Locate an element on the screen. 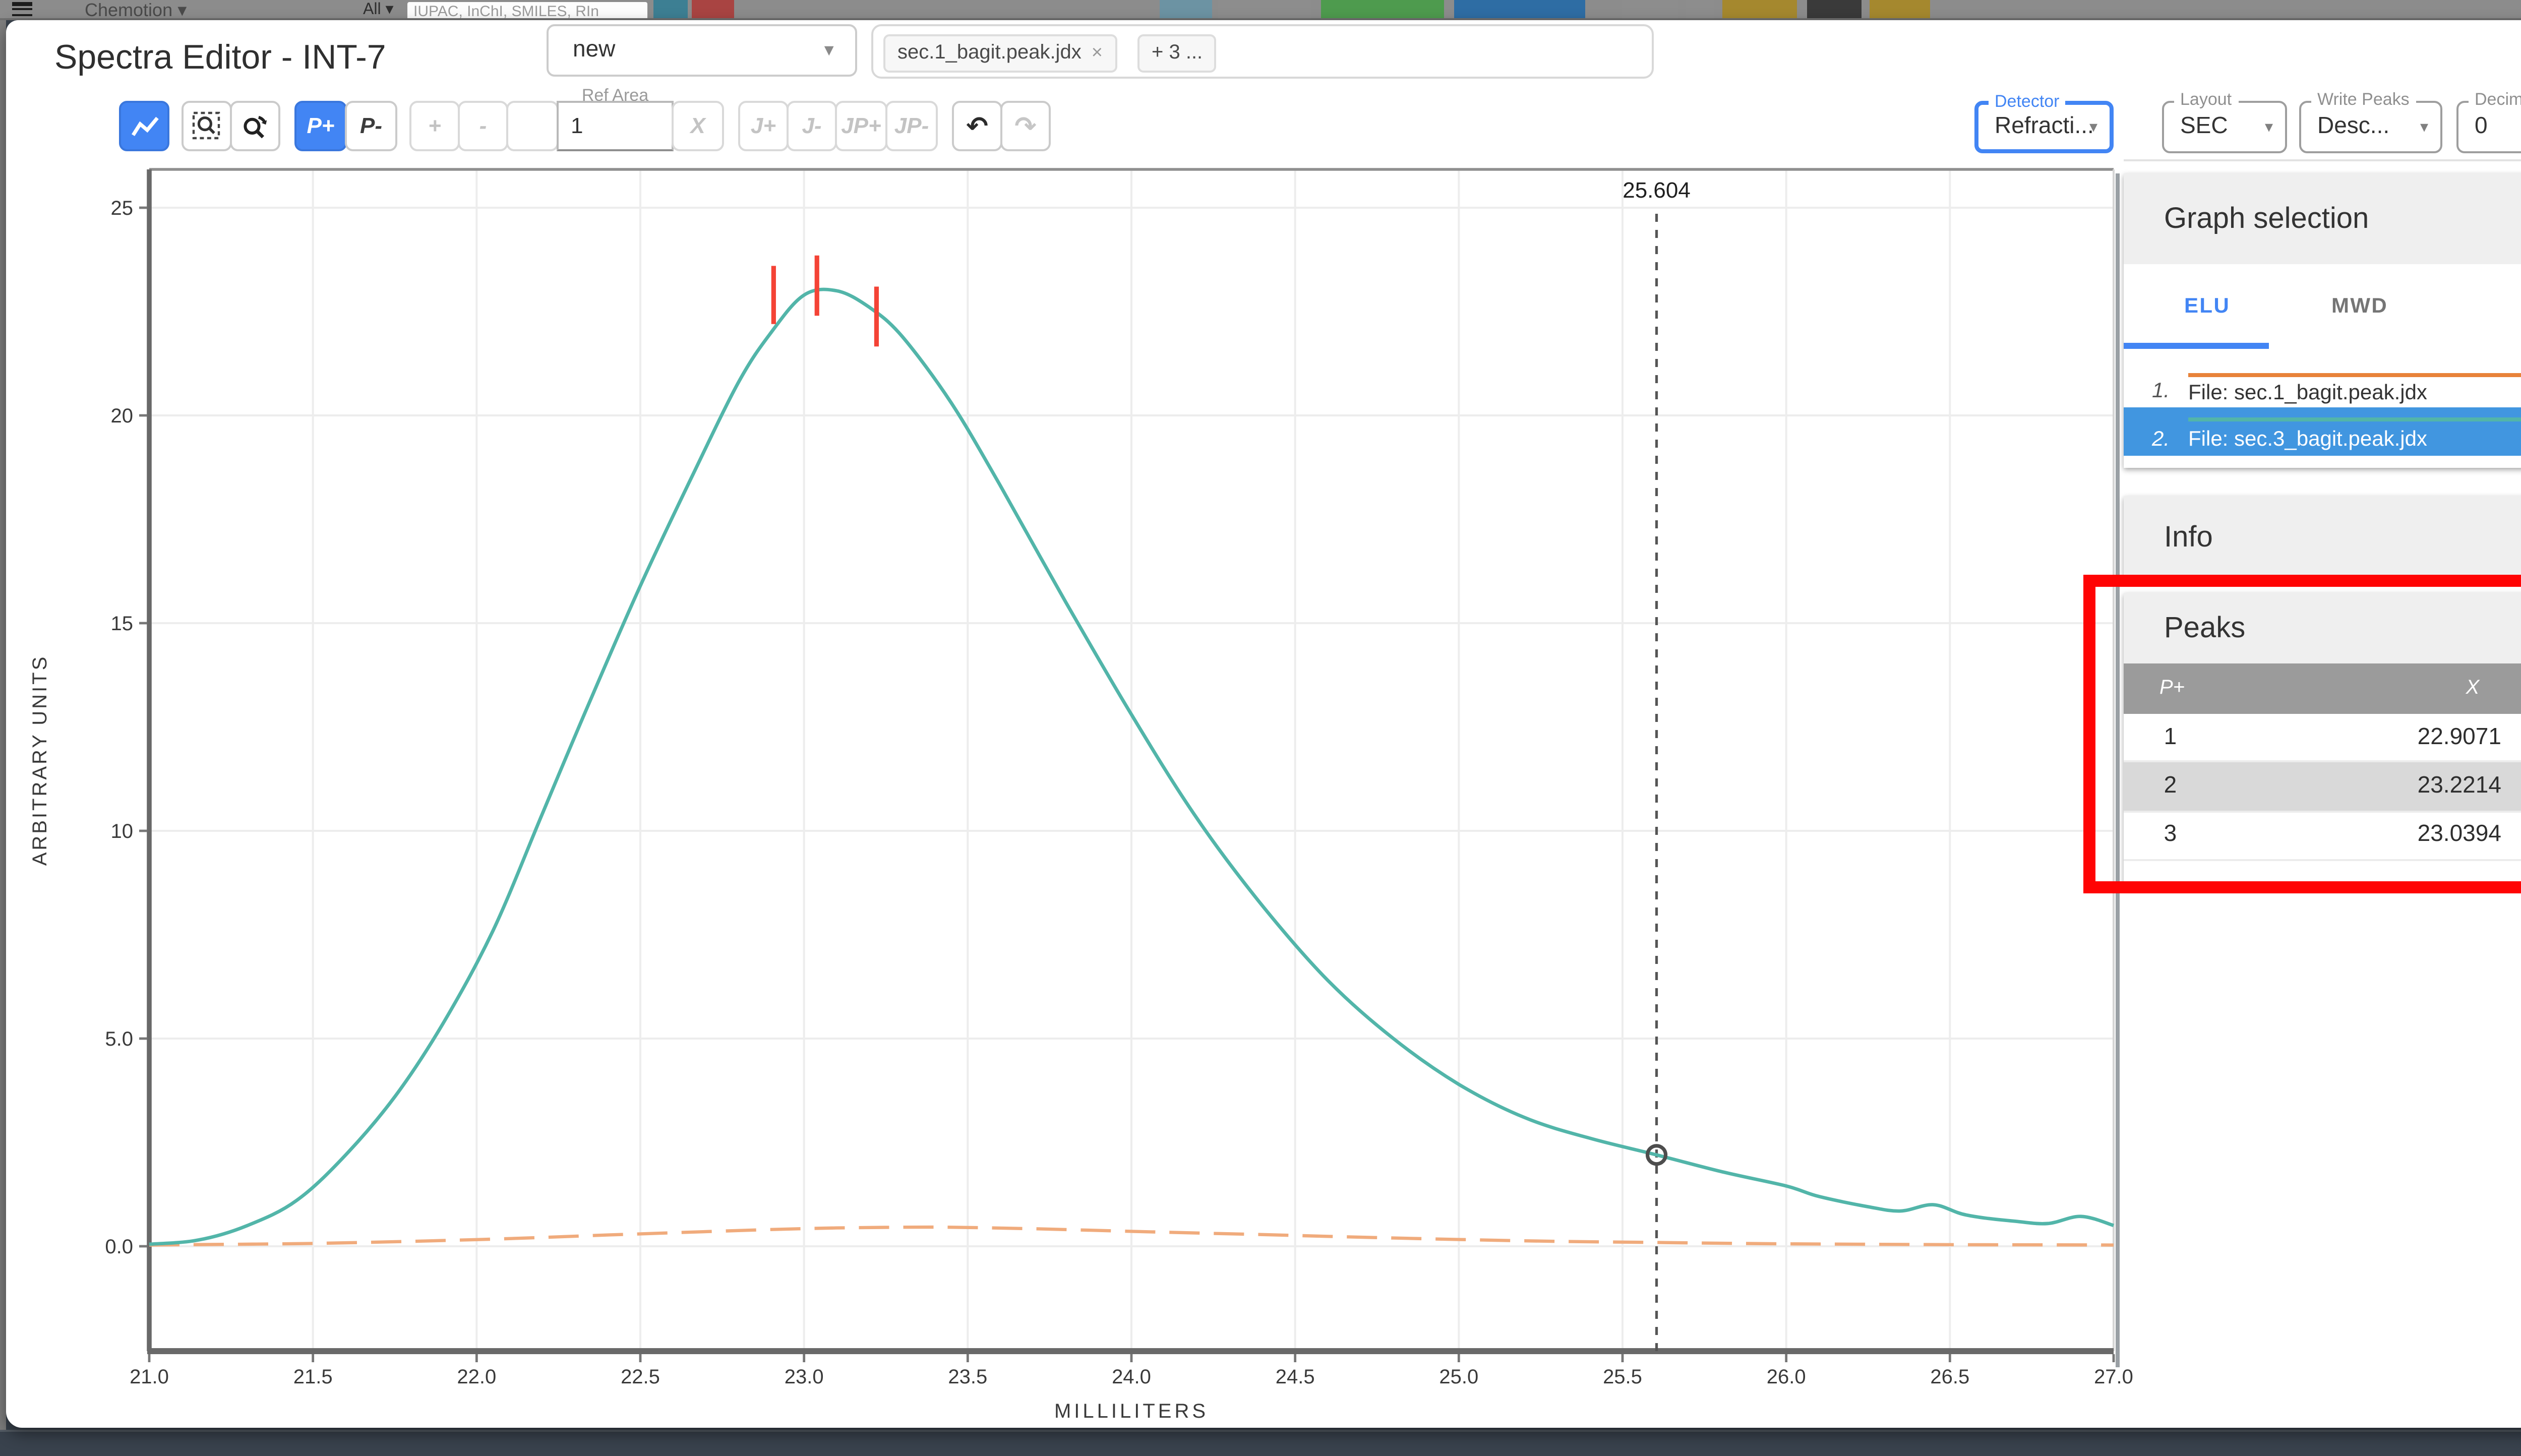  brand-menu: Chemotion ▾ is located at coordinates (136, 10).